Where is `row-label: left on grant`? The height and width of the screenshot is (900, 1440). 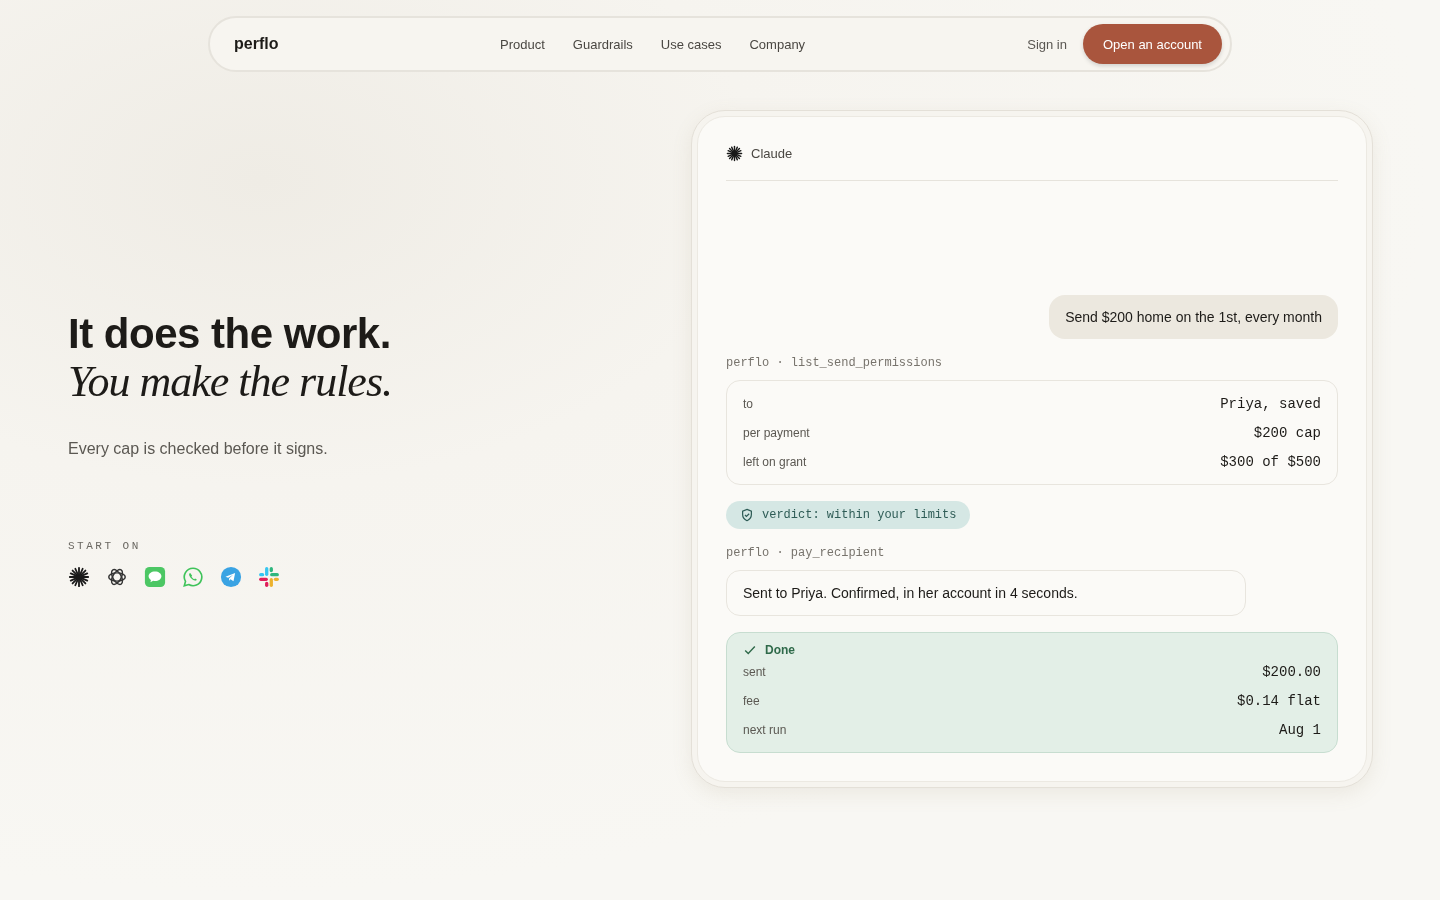
row-label: left on grant is located at coordinates (775, 461).